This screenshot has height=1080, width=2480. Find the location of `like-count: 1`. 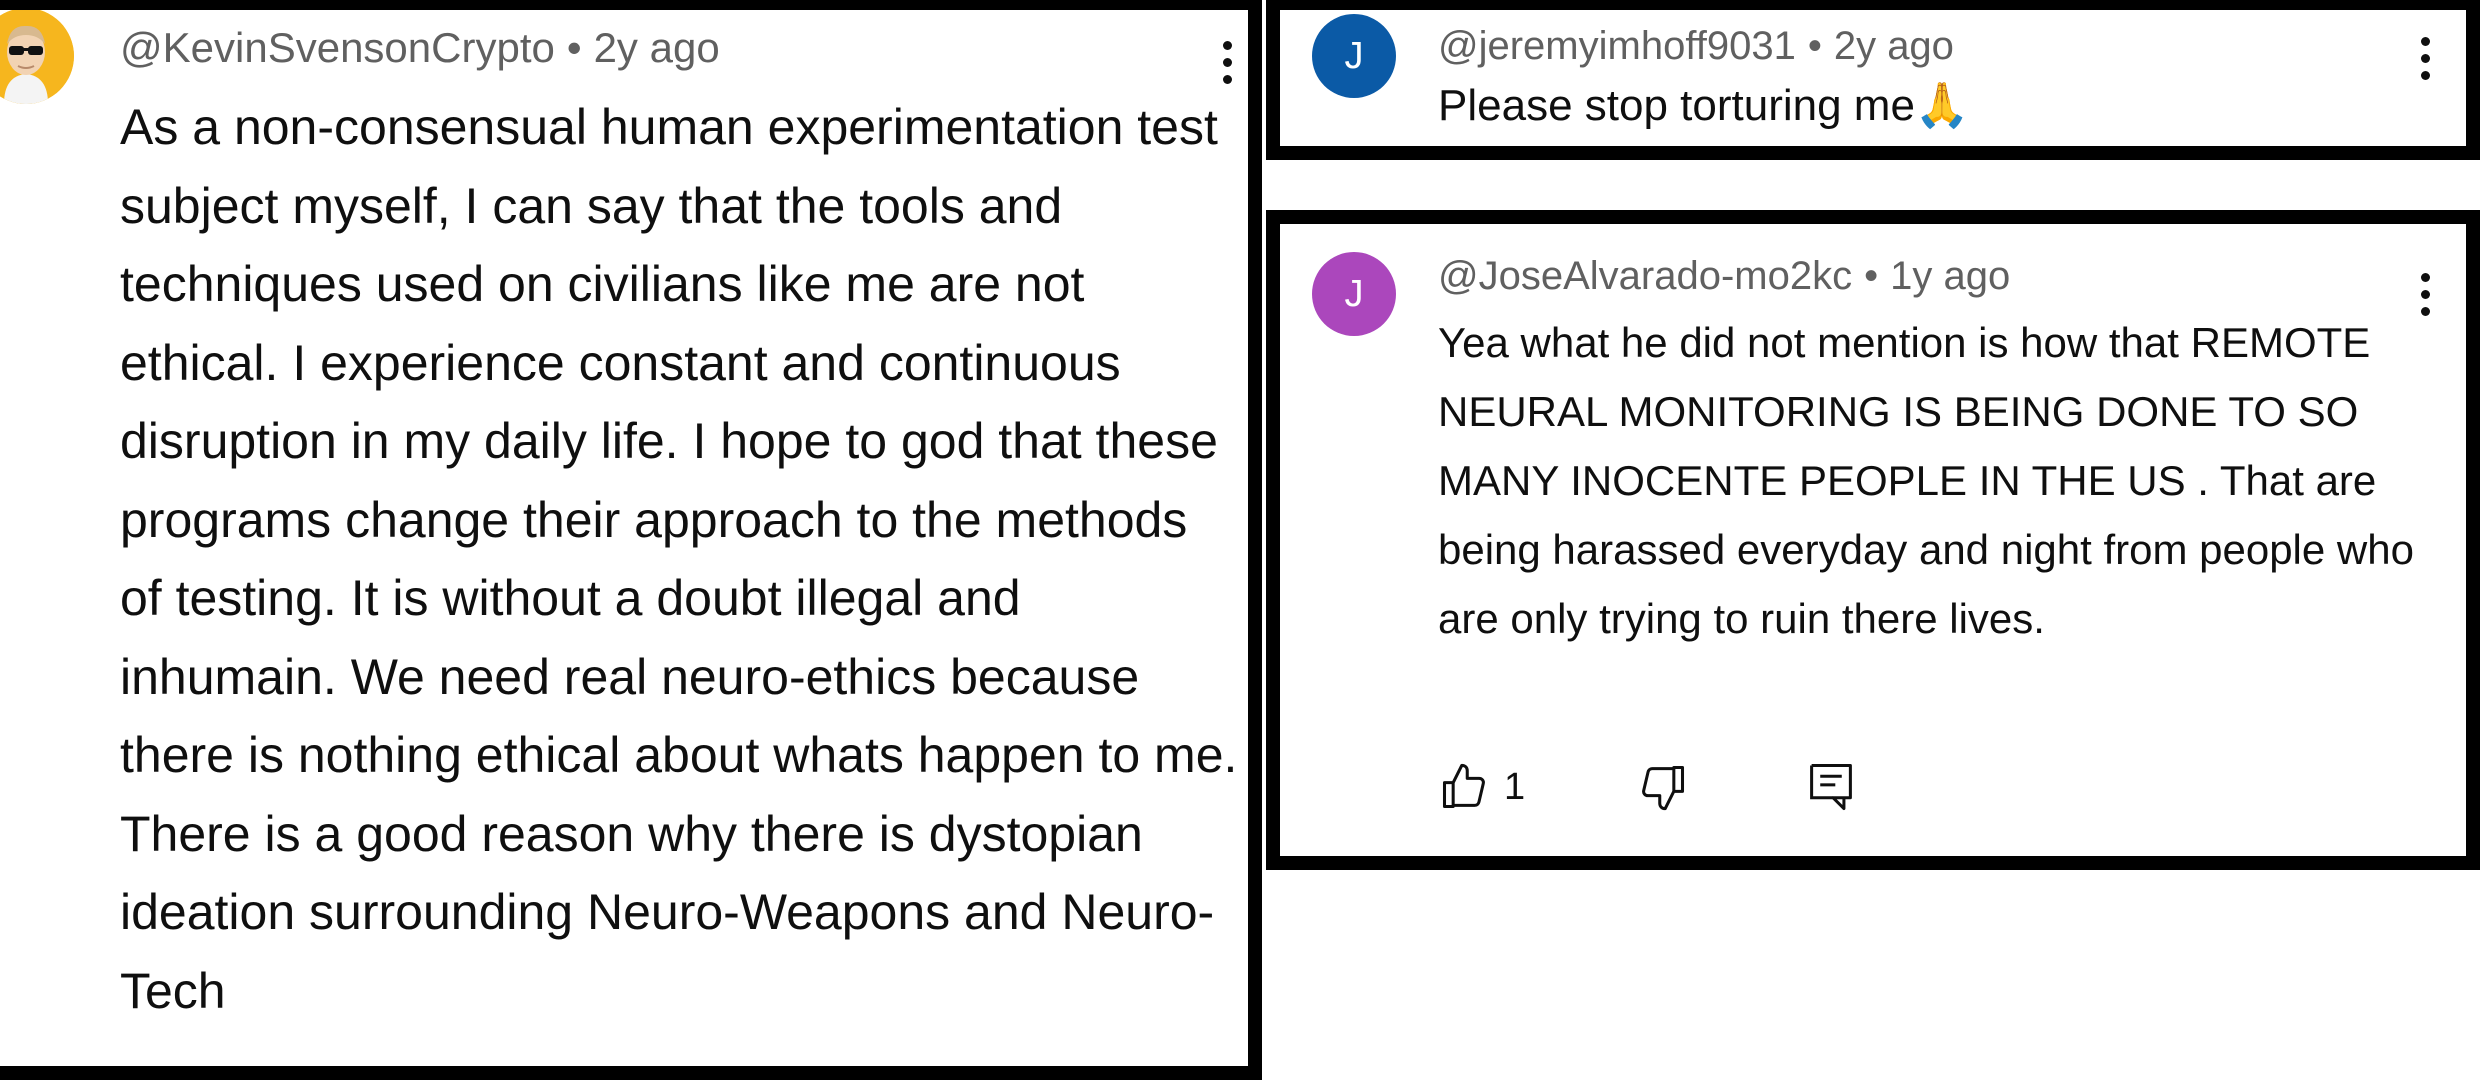

like-count: 1 is located at coordinates (1515, 786).